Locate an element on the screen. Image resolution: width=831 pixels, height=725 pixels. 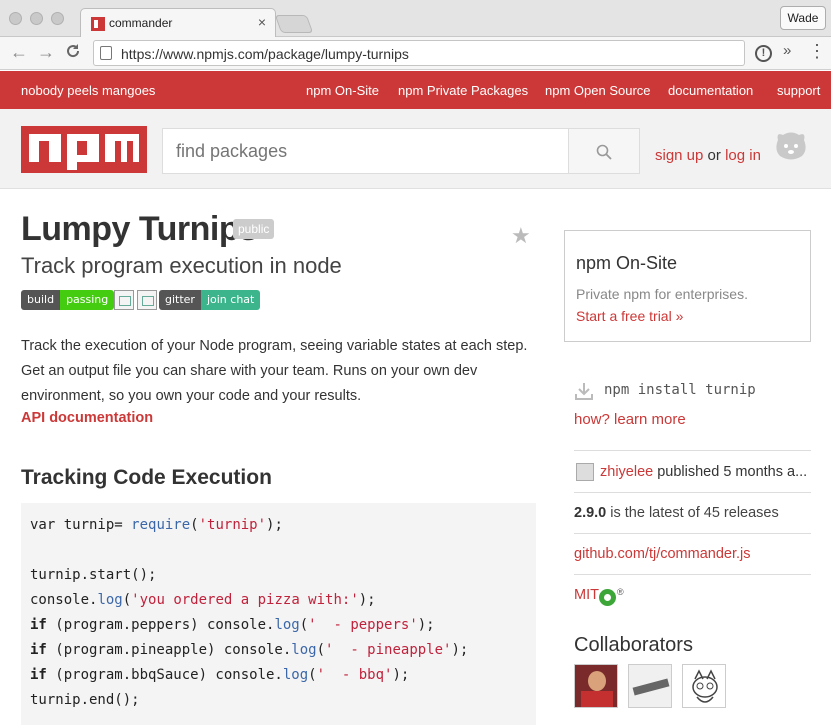
build-badge-status: passing is located at coordinates (87, 300).